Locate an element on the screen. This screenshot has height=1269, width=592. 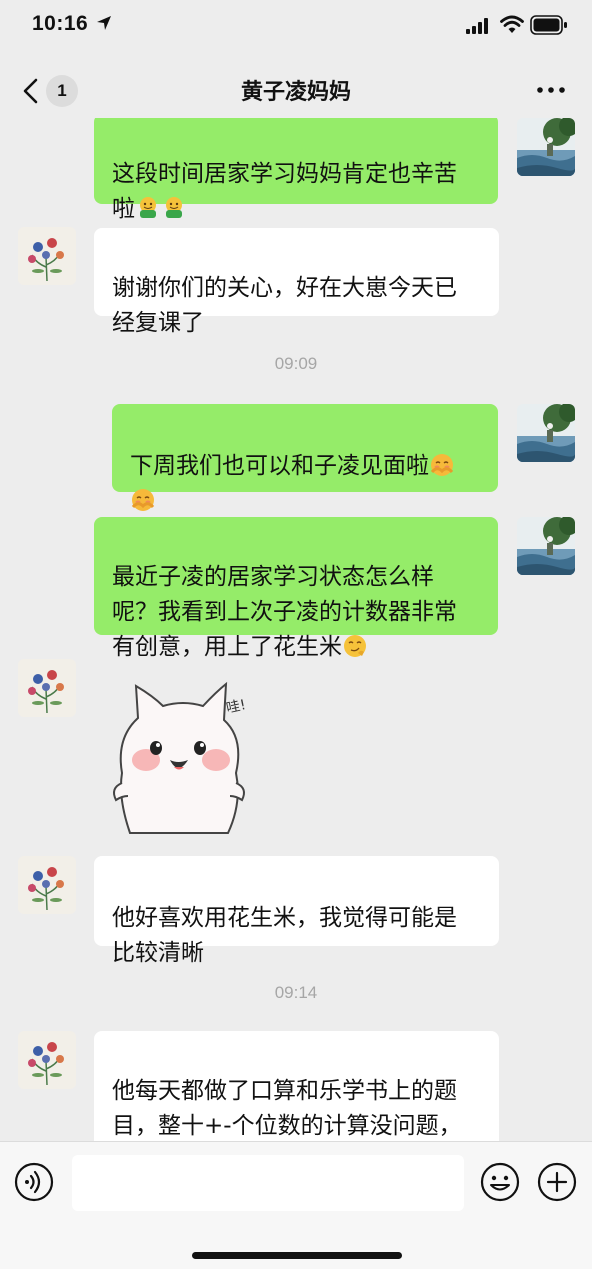
smirk-emoji-icon is located at coordinates (355, 646).